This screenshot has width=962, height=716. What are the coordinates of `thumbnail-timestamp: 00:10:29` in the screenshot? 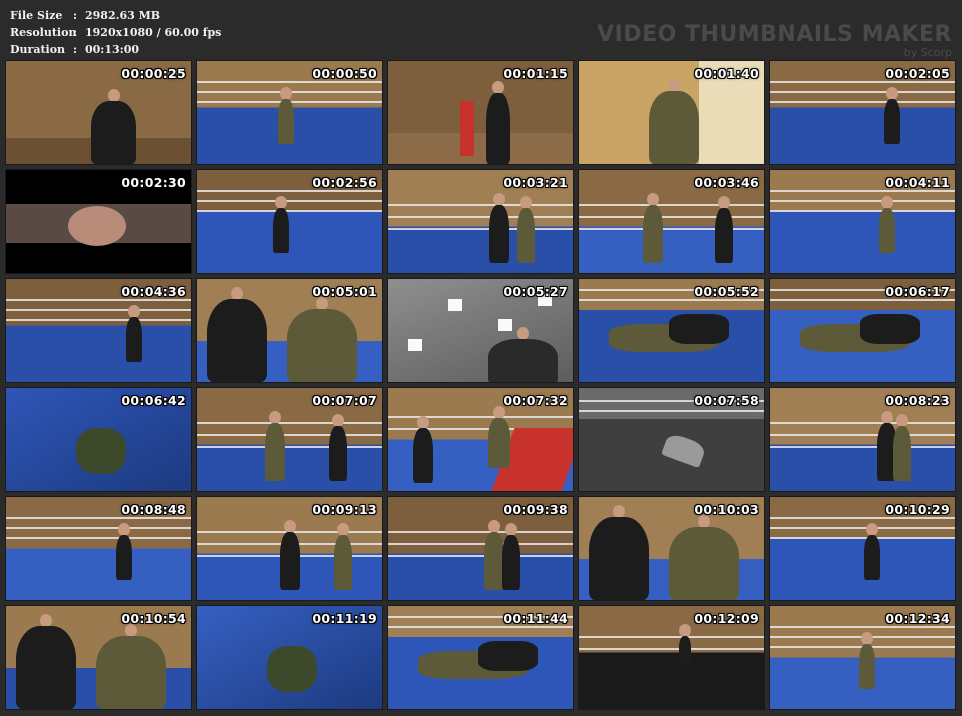 It's located at (917, 509).